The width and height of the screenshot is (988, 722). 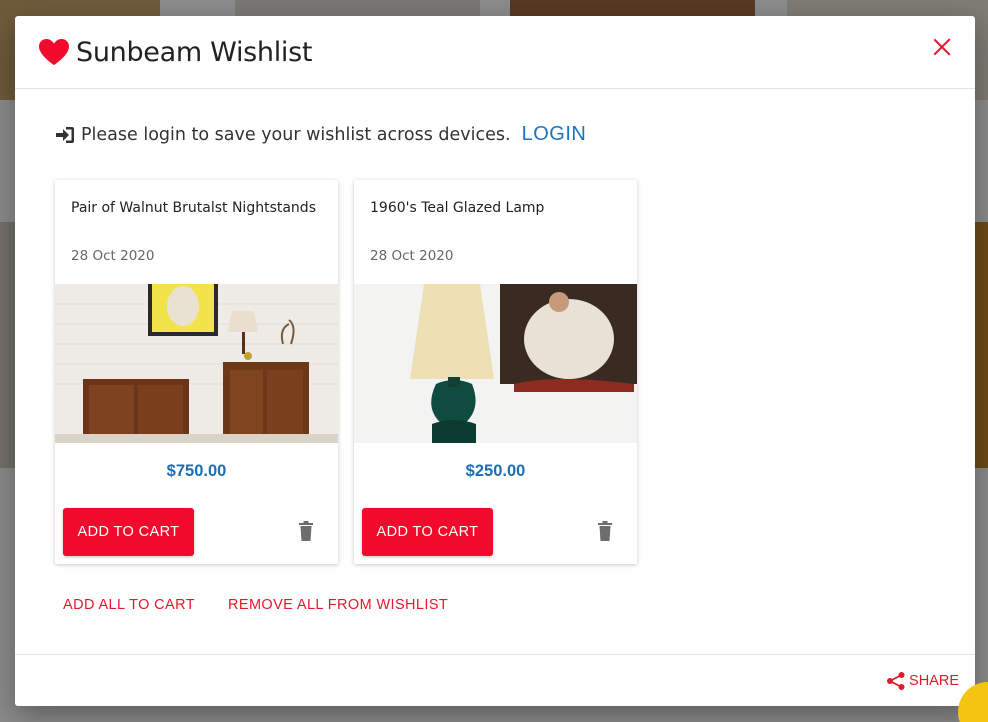 I want to click on modal-title: Sunbeam Wishlist, so click(x=194, y=52).